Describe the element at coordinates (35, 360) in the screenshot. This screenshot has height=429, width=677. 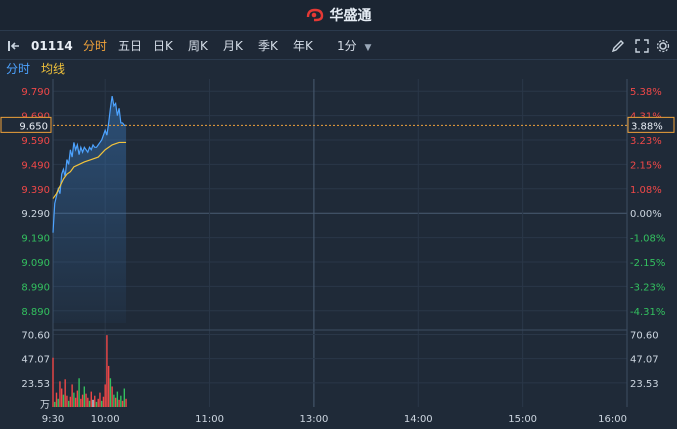
I see `volume-tick-label: 47.07` at that location.